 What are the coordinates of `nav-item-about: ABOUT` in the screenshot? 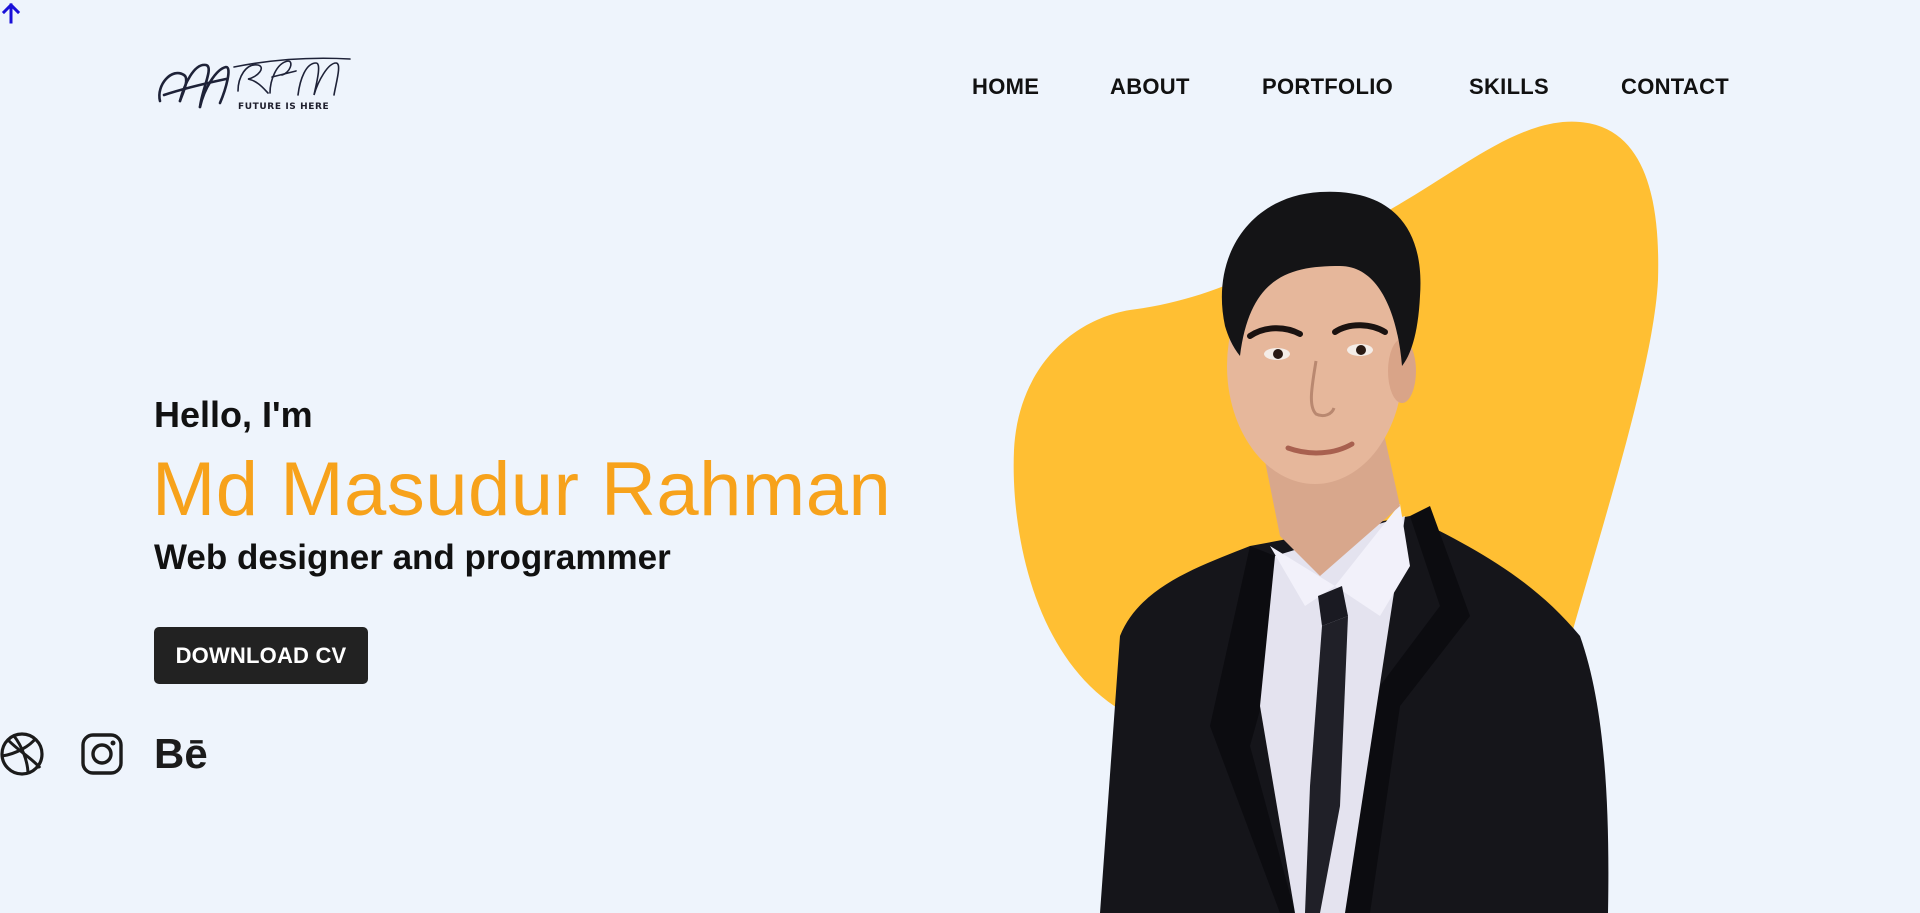 It's located at (1150, 87).